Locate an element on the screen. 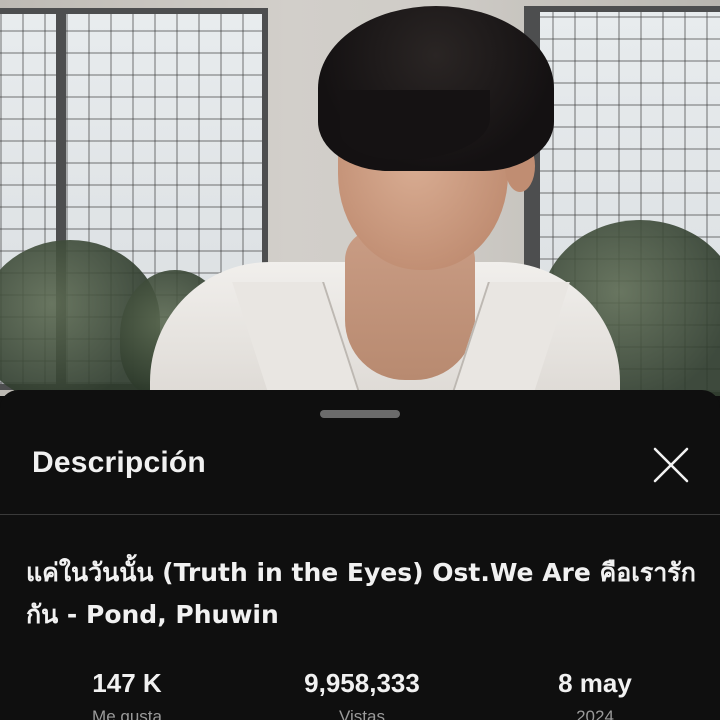 This screenshot has width=720, height=720. date-stat: 8 may 2024 is located at coordinates (595, 694).